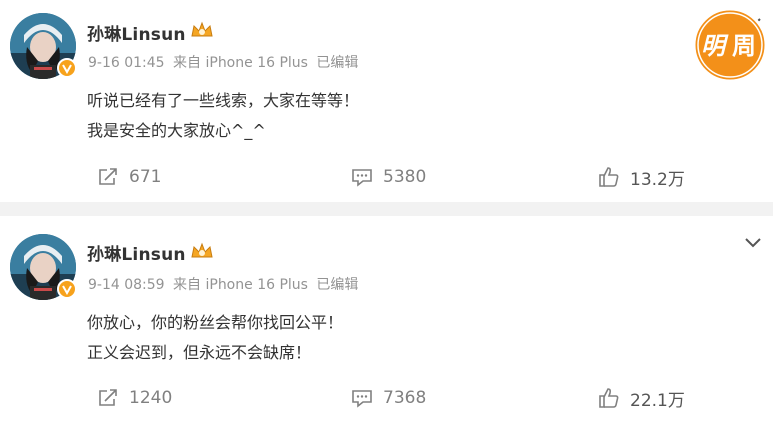 The height and width of the screenshot is (421, 773). What do you see at coordinates (126, 63) in the screenshot?
I see `post-date: 9-16 01:45` at bounding box center [126, 63].